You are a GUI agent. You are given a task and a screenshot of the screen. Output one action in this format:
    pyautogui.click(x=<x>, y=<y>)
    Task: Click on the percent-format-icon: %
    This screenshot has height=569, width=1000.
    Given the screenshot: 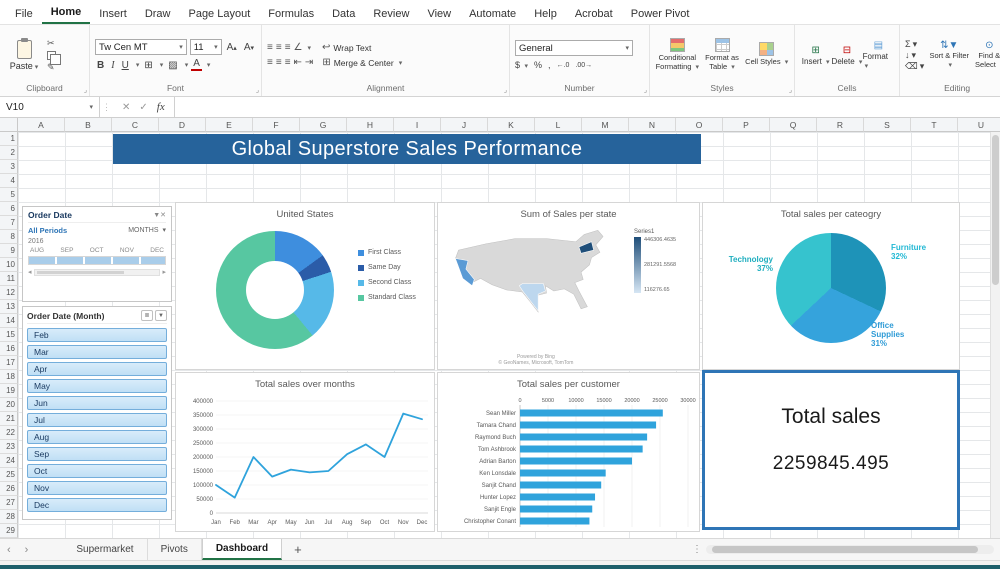 What is the action you would take?
    pyautogui.click(x=538, y=65)
    